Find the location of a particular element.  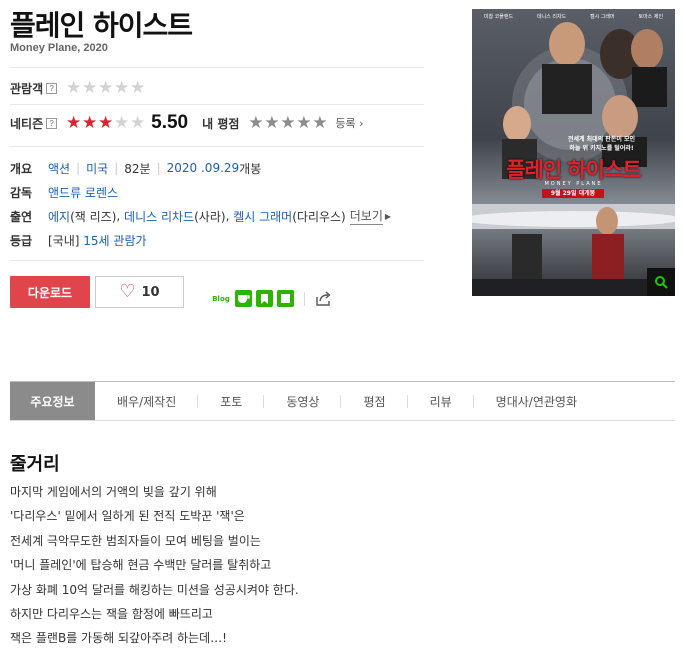

cast-more-link: 더보기 is located at coordinates (366, 216).